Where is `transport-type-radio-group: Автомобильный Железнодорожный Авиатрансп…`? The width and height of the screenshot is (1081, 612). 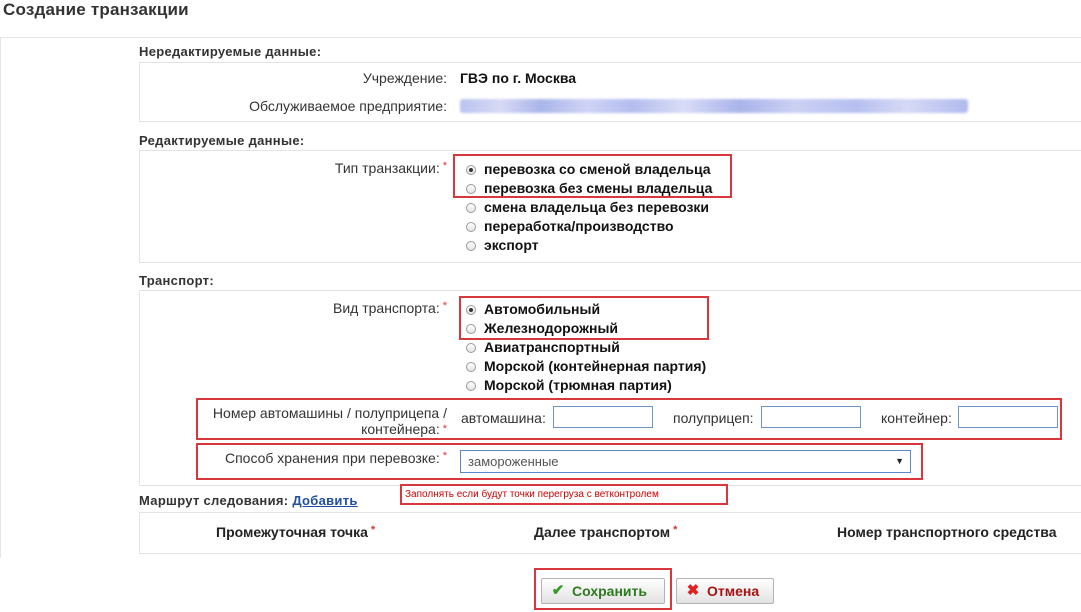
transport-type-radio-group: Автомобильный Железнодорожный Авиатрансп… is located at coordinates (586, 347).